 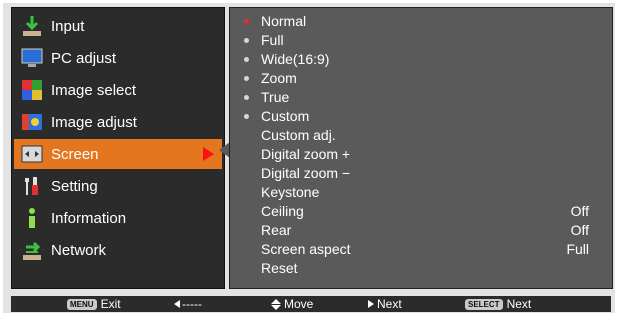 I want to click on menu-key-icon: MENU, so click(x=82, y=304).